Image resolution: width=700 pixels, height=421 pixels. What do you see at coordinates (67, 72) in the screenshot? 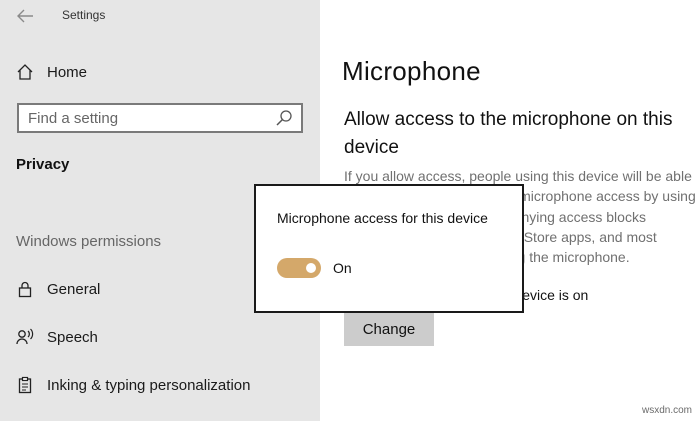
I see `sidebar-item-label: Home` at bounding box center [67, 72].